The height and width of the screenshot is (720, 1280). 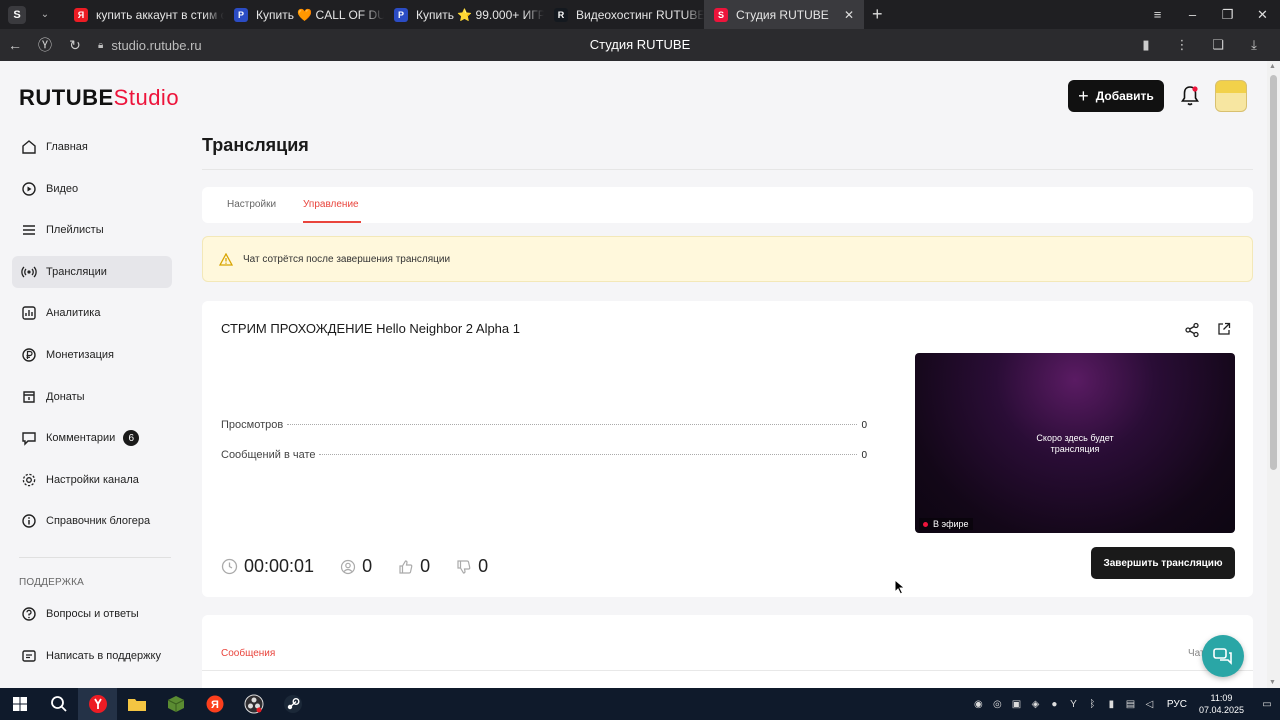 I want to click on tabs-menu-chevron-icon: ⌄, so click(x=45, y=14).